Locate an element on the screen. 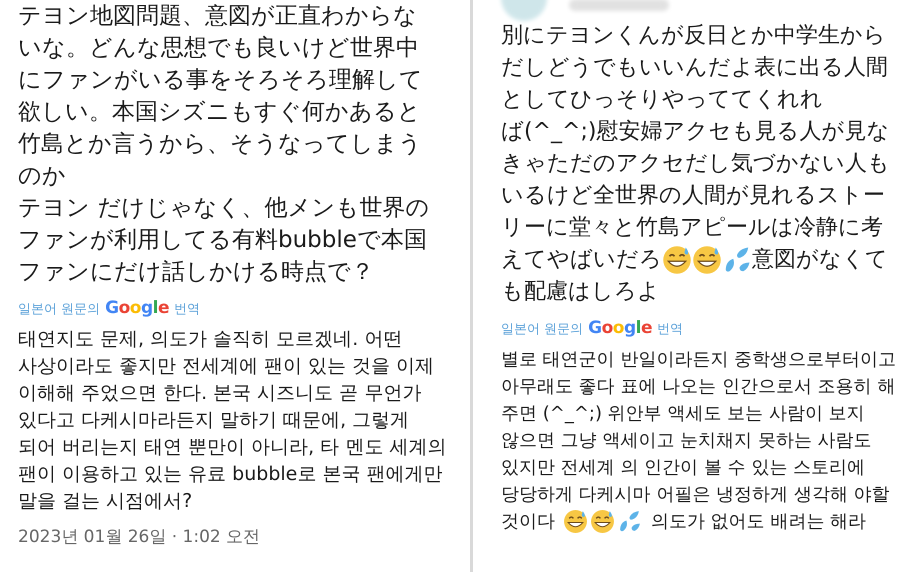  tweet-text-line: テヨン だけじゃなく、他メンも世界の is located at coordinates (224, 208).